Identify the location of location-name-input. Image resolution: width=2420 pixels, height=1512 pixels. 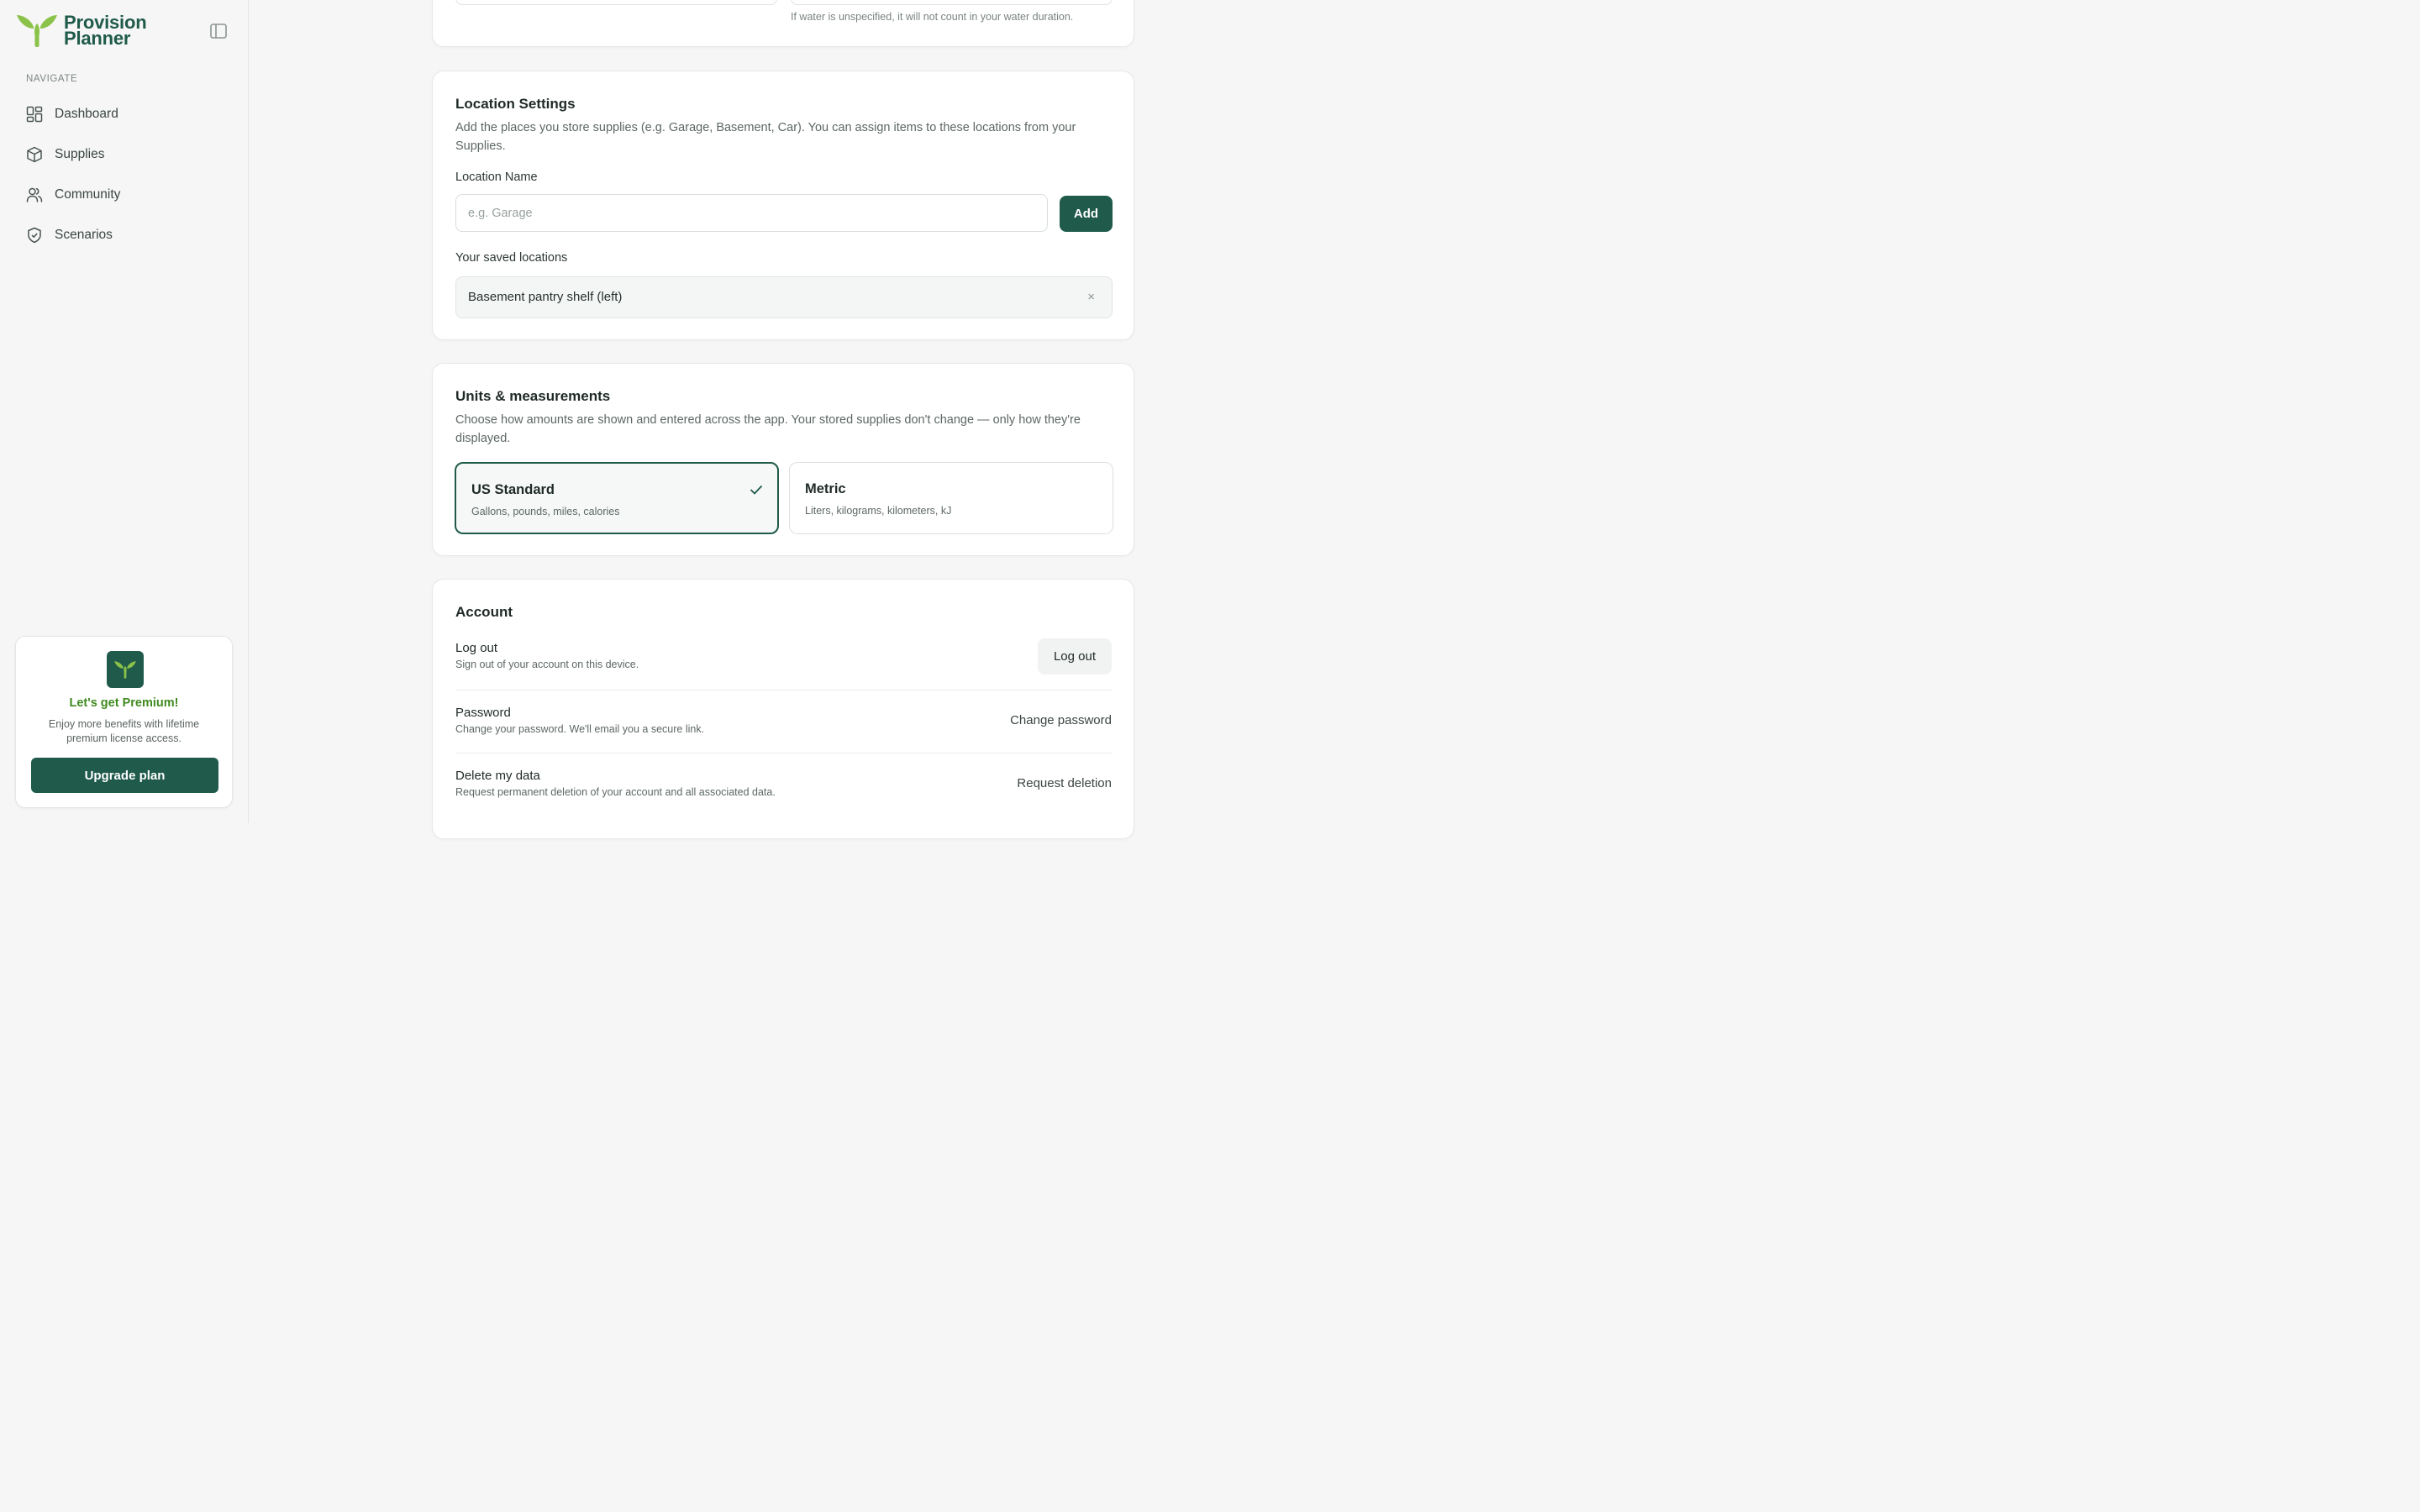
(751, 213).